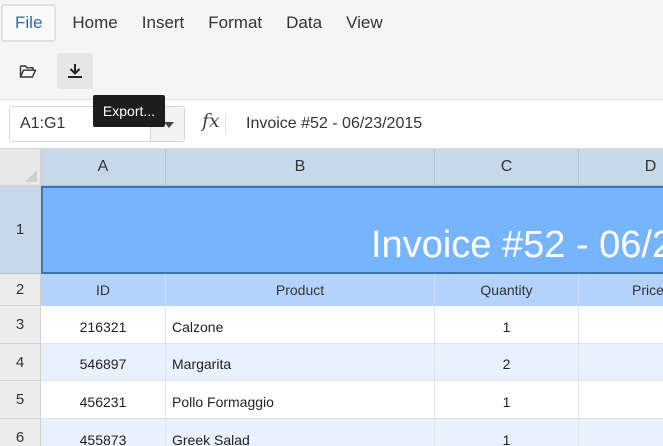 The image size is (663, 446). I want to click on invoice-title: Invoice #52 - 06/23/2015, so click(517, 245).